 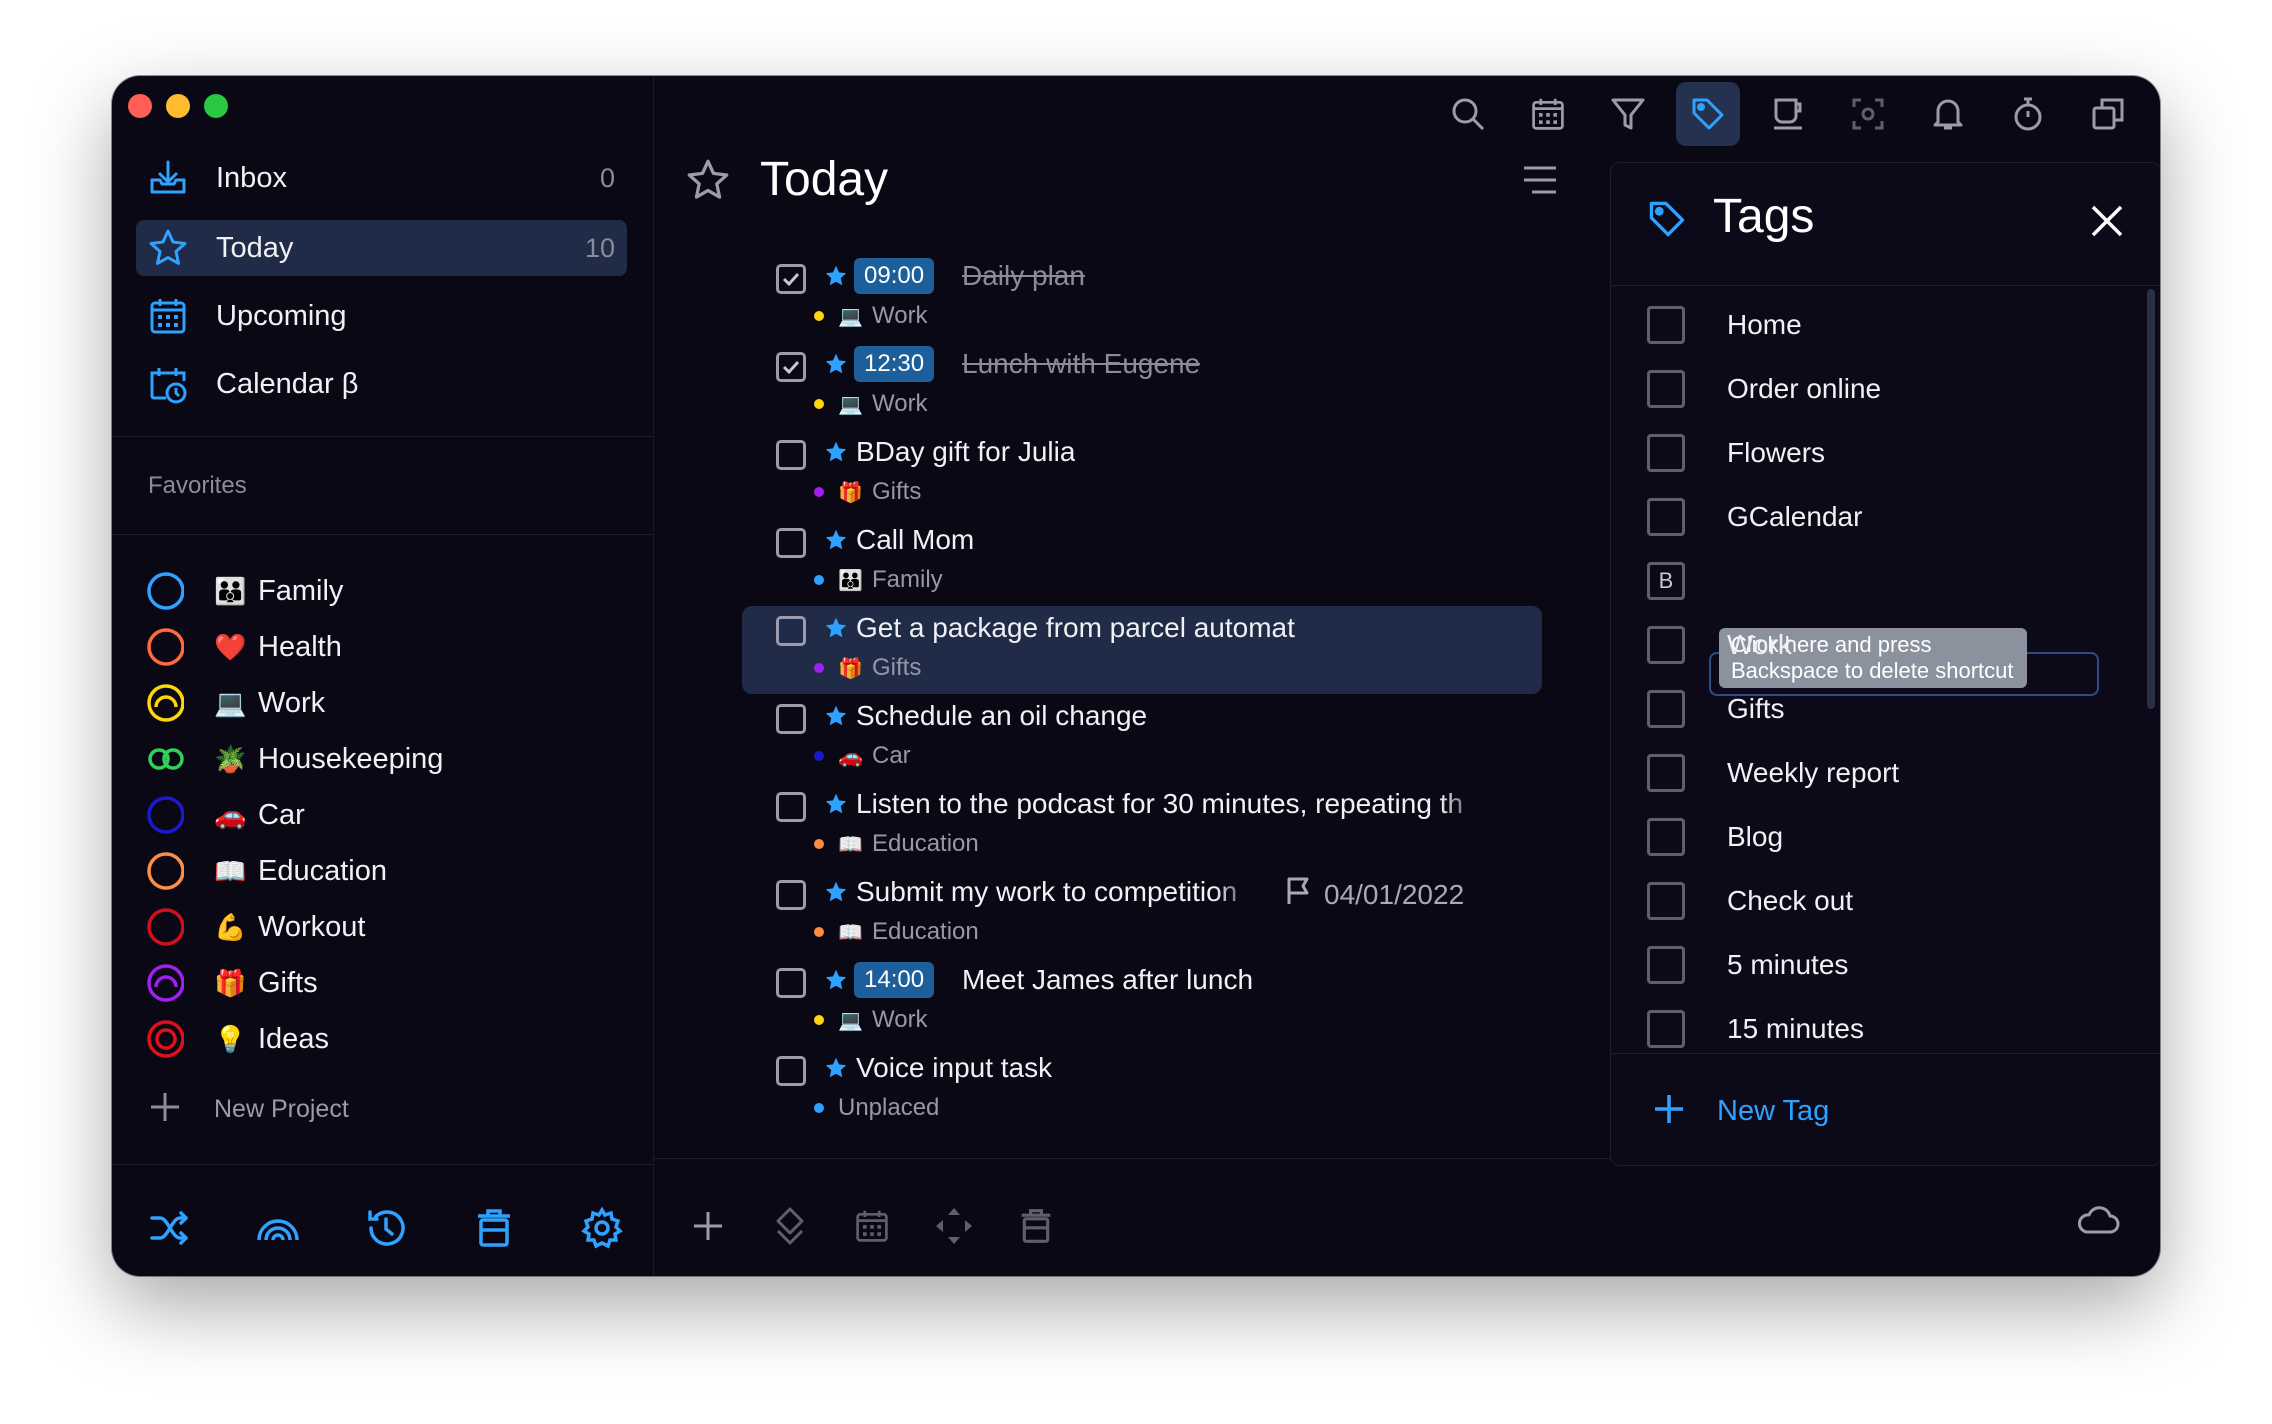 What do you see at coordinates (381, 384) in the screenshot?
I see `sidebar-item-calendar: Calendar β` at bounding box center [381, 384].